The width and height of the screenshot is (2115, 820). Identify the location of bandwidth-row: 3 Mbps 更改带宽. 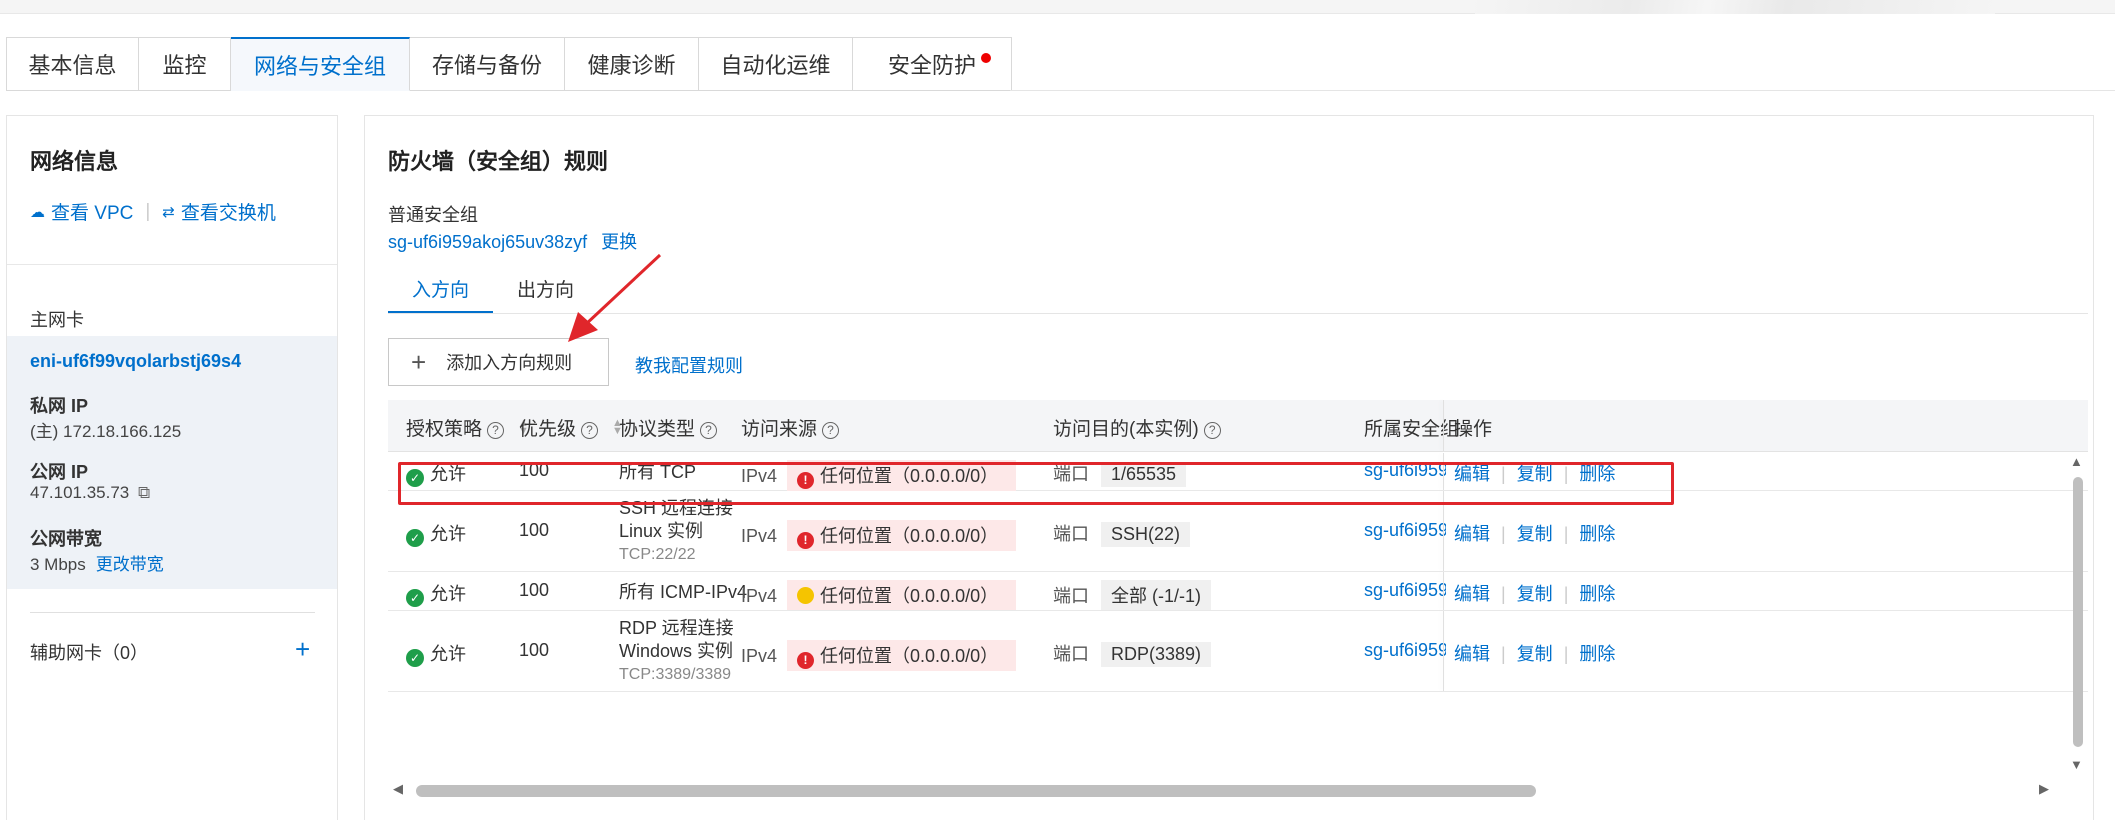
(97, 562).